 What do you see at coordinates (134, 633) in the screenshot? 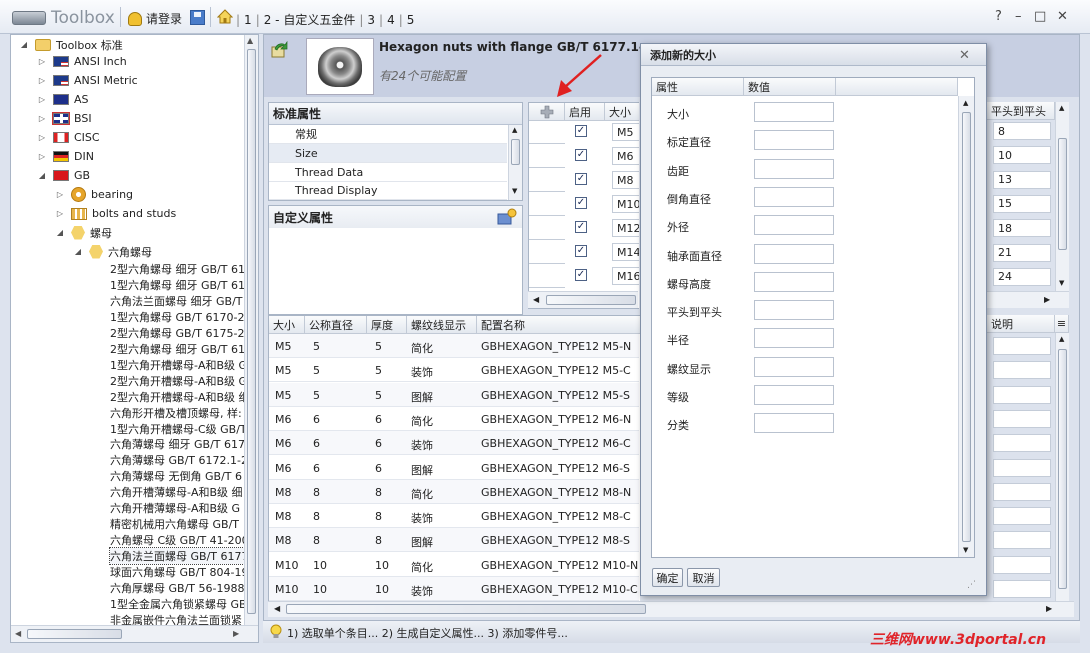
I see `tree-horizontal-scrollbar: ◀ ▶` at bounding box center [134, 633].